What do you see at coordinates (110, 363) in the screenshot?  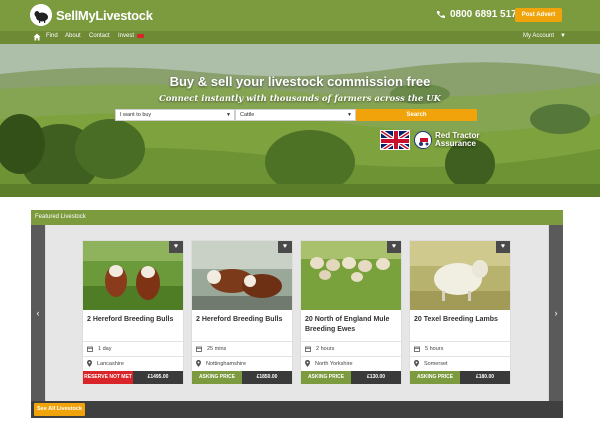 I see `listing-location-text: Lancashire` at bounding box center [110, 363].